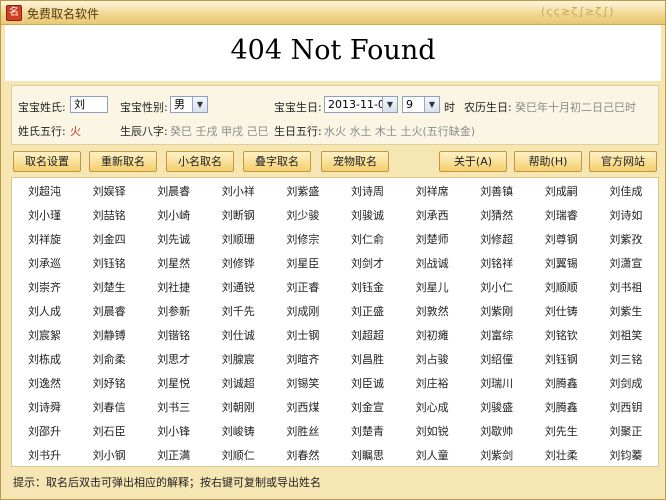 The image size is (666, 500). What do you see at coordinates (473, 161) in the screenshot?
I see `about-button: 关于(A)` at bounding box center [473, 161].